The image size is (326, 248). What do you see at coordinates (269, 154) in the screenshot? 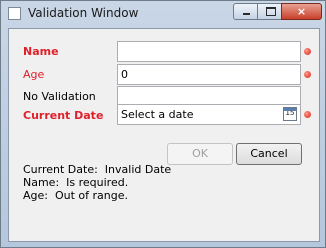
I see `cancel-button: Cancel` at bounding box center [269, 154].